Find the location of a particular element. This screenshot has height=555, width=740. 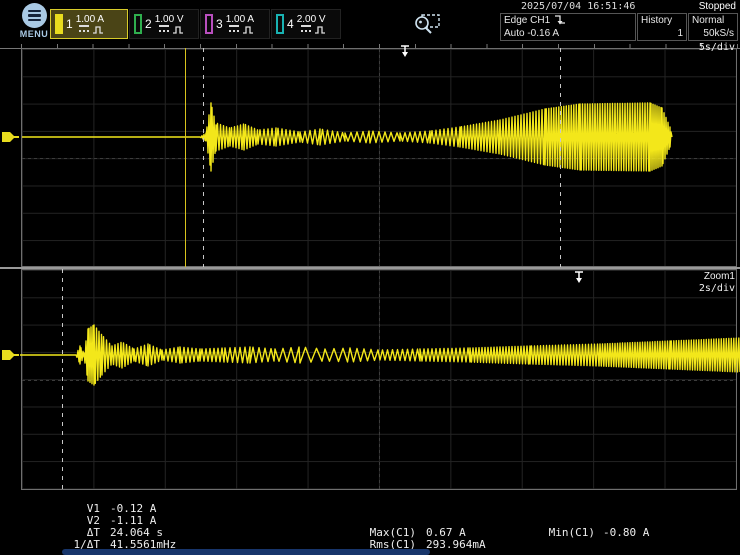

channel-2-color-bar is located at coordinates (138, 24).